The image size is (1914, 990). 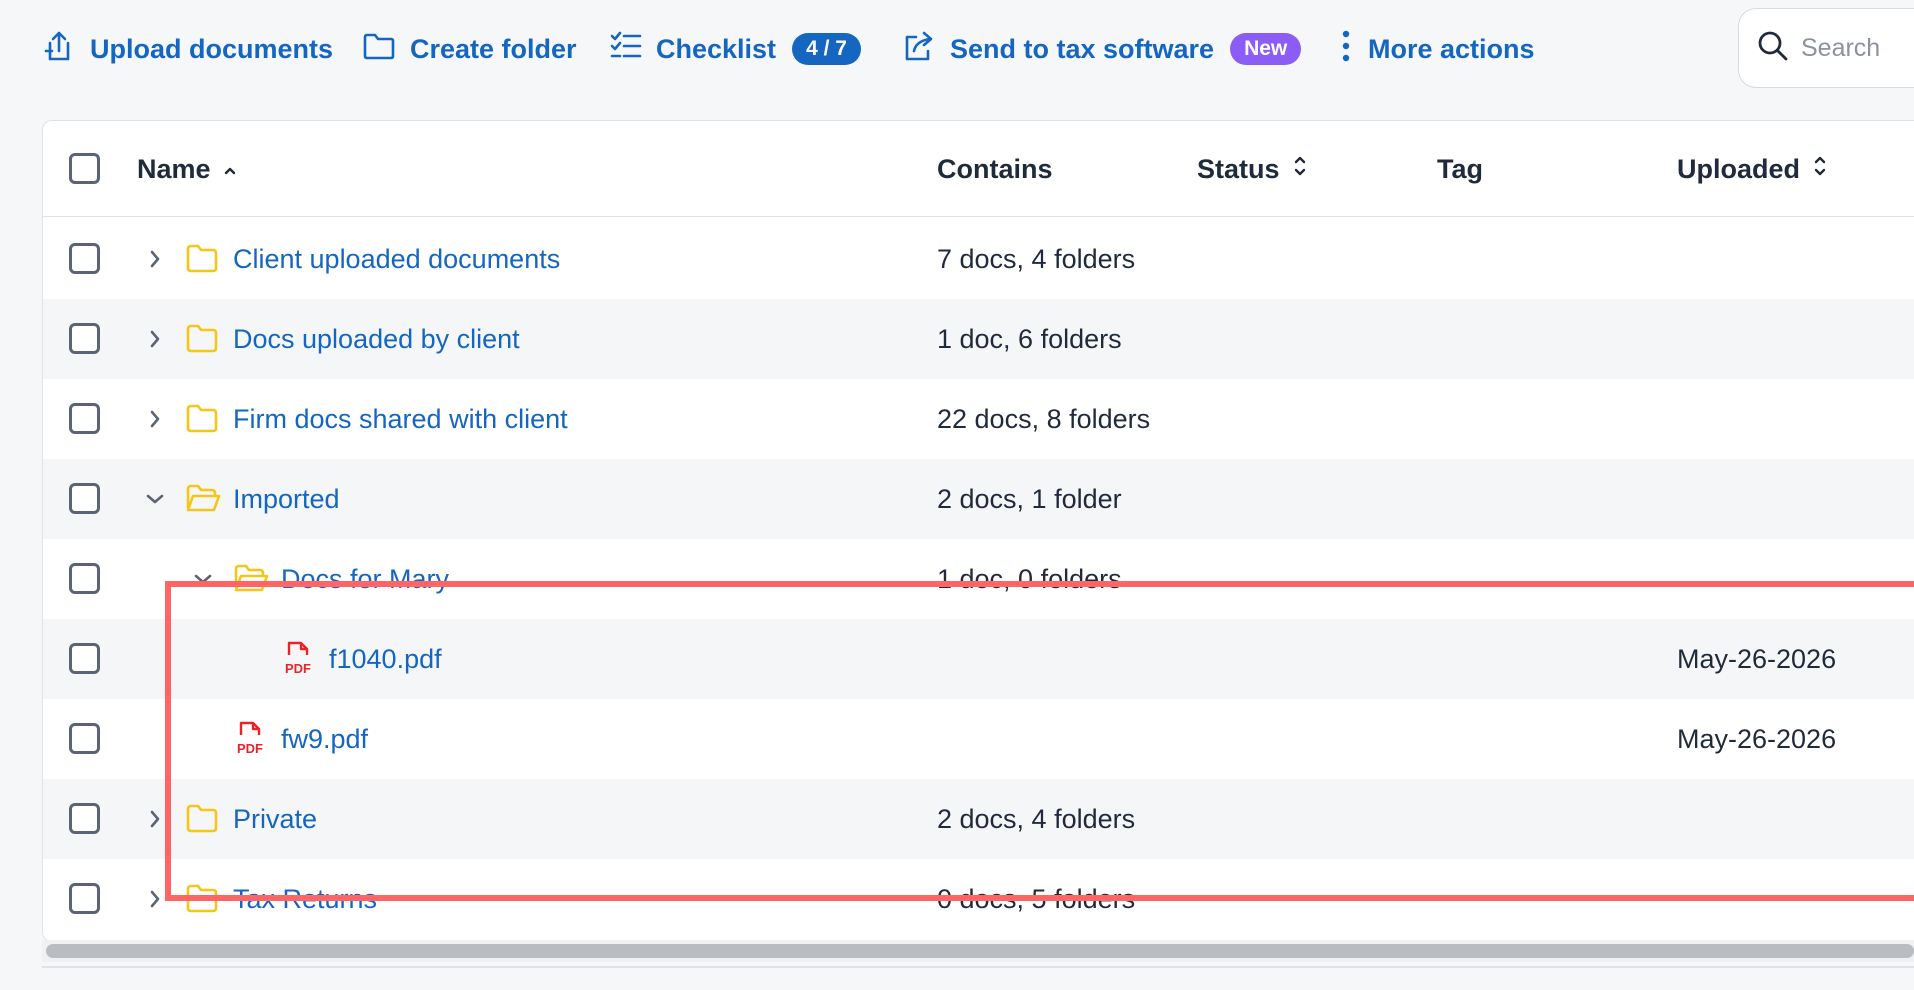 I want to click on send-to-tax-software-button: Send to tax software New, so click(x=1102, y=49).